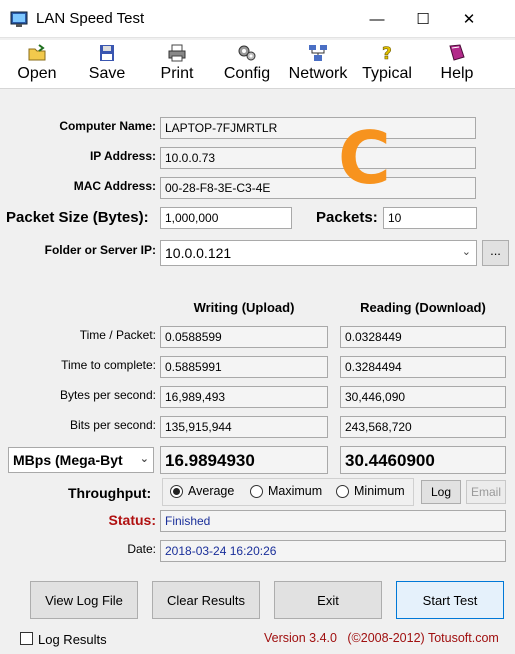 The height and width of the screenshot is (654, 515). Describe the element at coordinates (423, 337) in the screenshot. I see `read-time-per-packet: 0.0328449` at that location.